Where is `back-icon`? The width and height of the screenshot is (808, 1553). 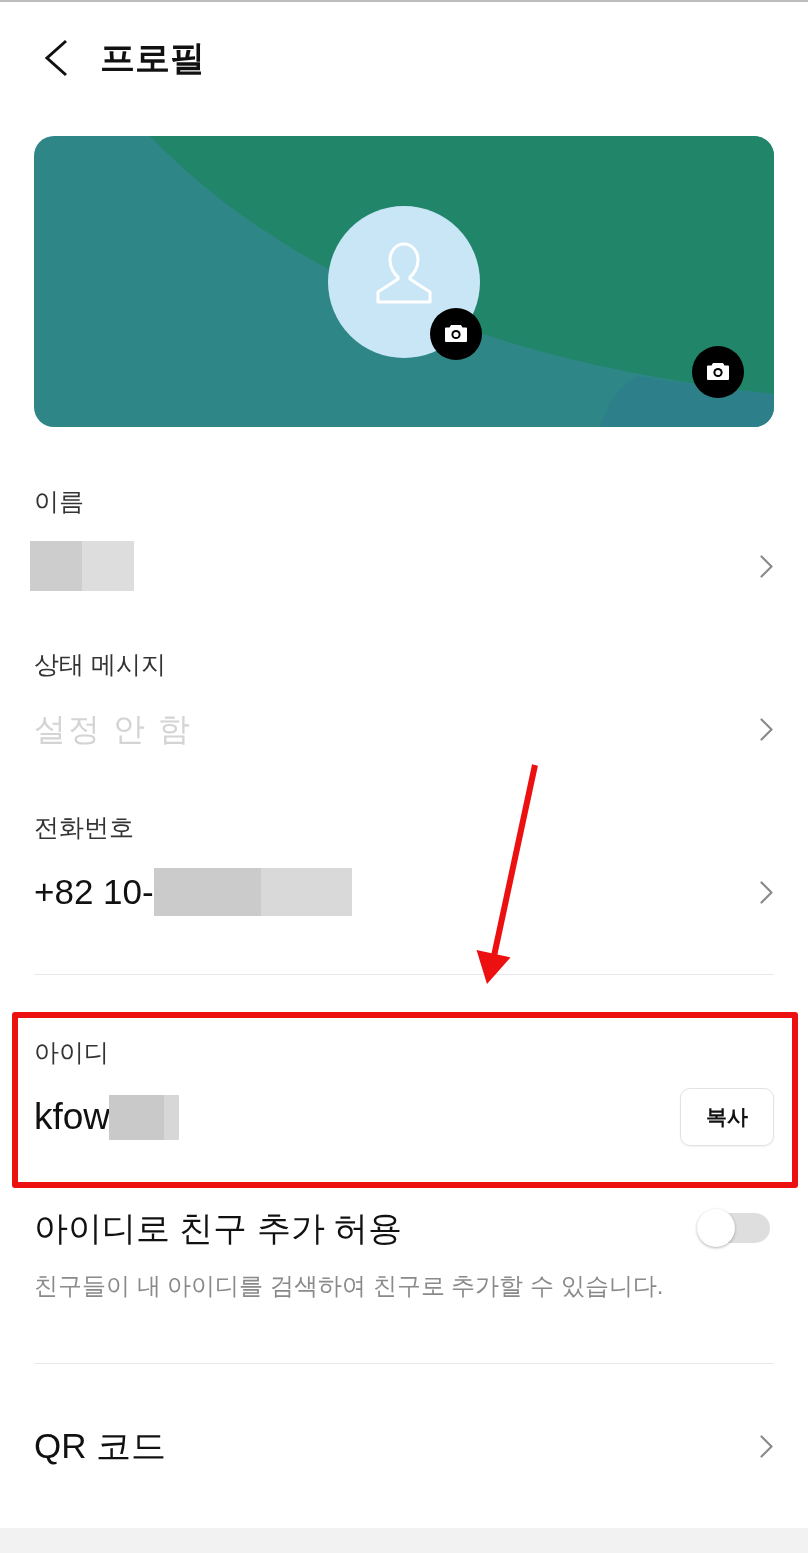 back-icon is located at coordinates (56, 58).